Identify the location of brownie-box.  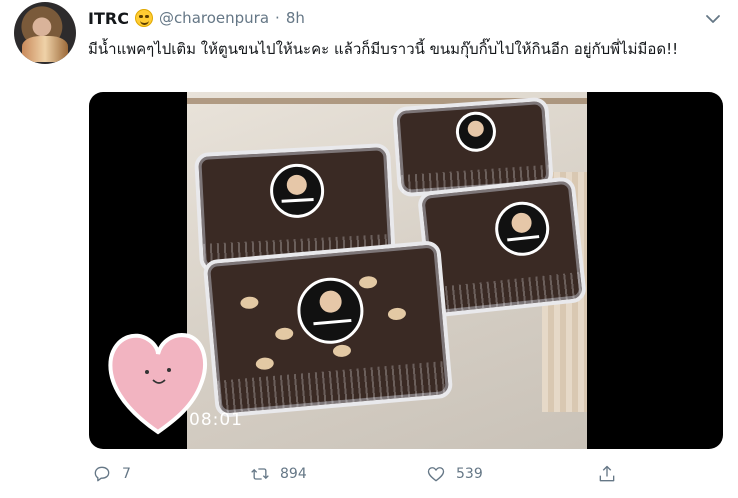
(328, 329).